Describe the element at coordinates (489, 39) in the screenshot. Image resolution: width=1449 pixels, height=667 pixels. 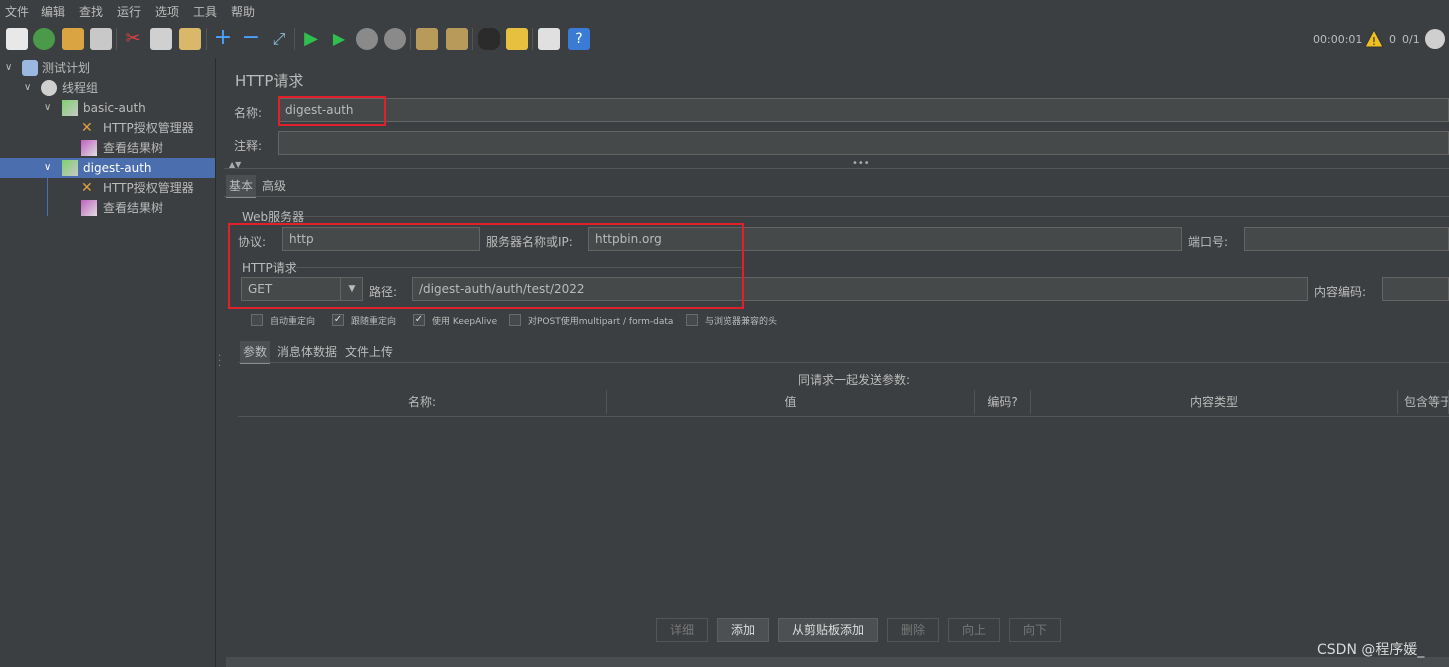
I see `search-icon` at that location.